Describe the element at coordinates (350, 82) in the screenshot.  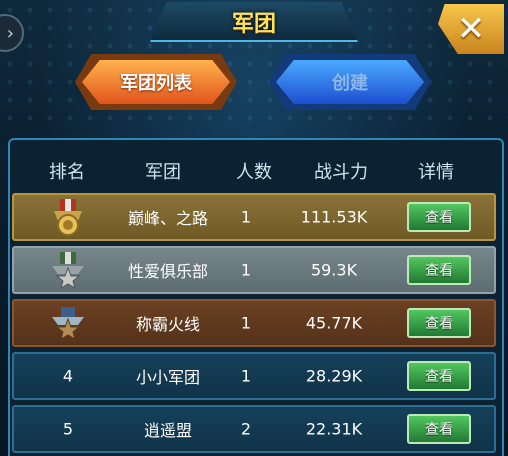
I see `tab-create: 创建` at that location.